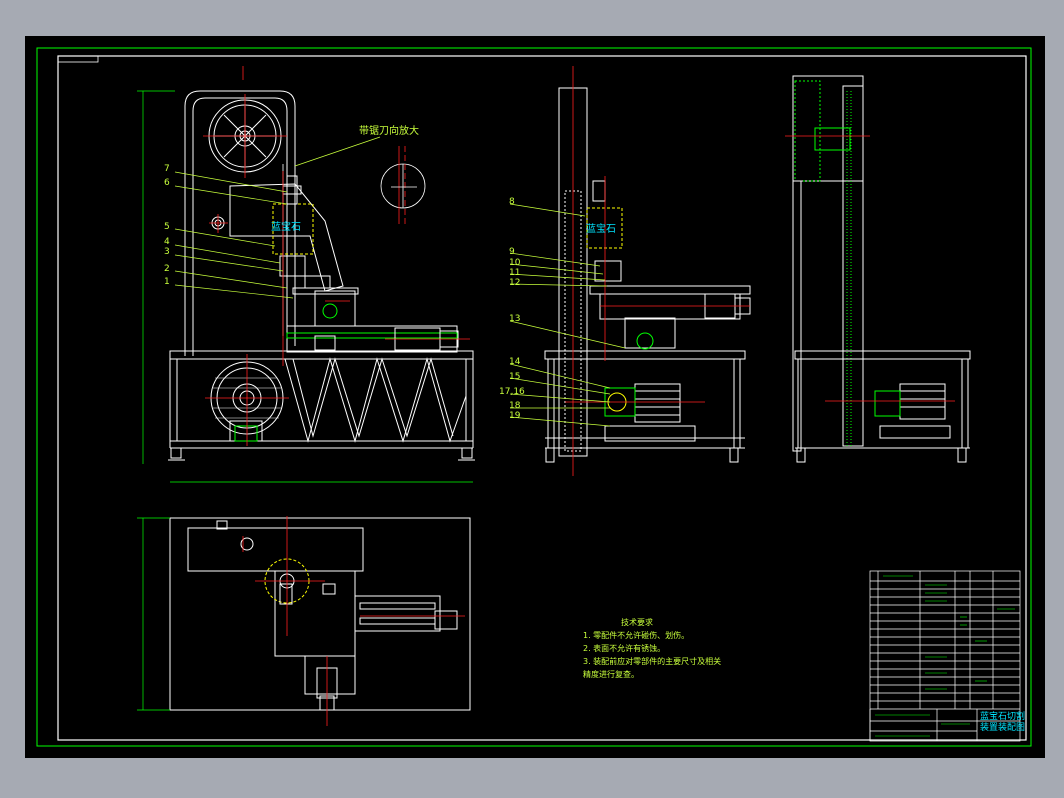  I want to click on callout-label: 带锯刀向放大, so click(389, 131).